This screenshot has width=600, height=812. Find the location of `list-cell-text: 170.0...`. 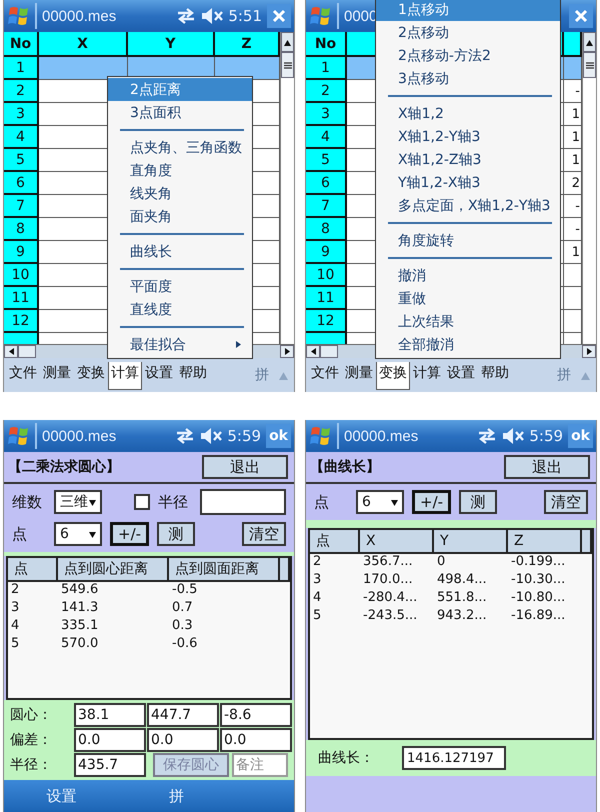

list-cell-text: 170.0... is located at coordinates (388, 580).